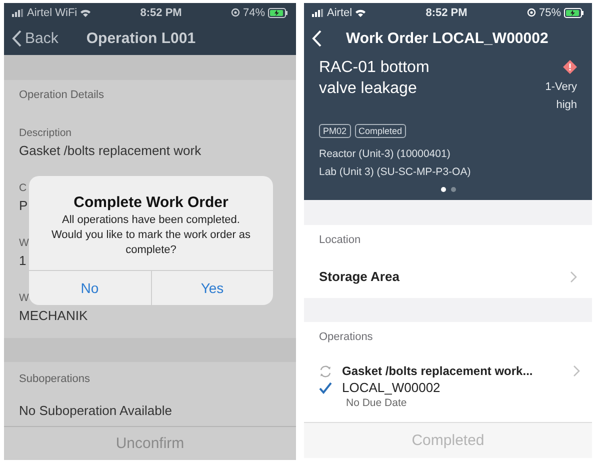 Image resolution: width=596 pixels, height=466 pixels. I want to click on dialog-title: Complete Work Order, so click(151, 202).